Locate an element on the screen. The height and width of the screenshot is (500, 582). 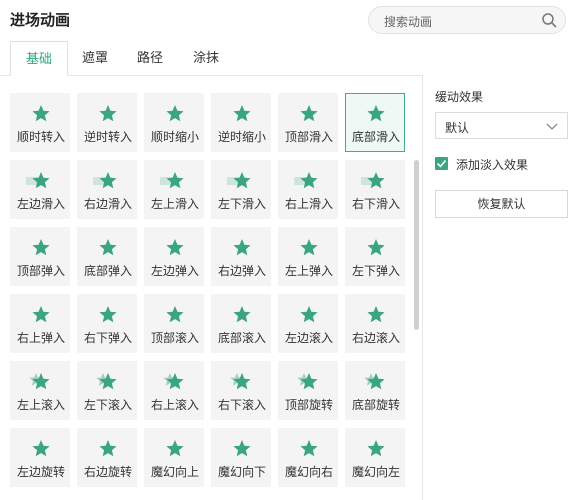
animation-label: 逆时缩小 is located at coordinates (241, 137).